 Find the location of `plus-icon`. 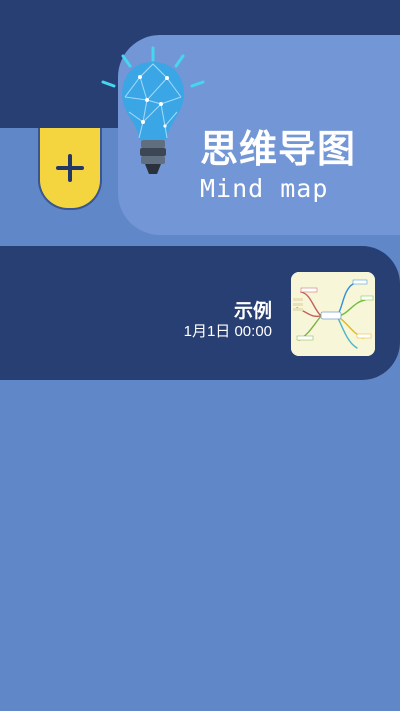

plus-icon is located at coordinates (70, 168).